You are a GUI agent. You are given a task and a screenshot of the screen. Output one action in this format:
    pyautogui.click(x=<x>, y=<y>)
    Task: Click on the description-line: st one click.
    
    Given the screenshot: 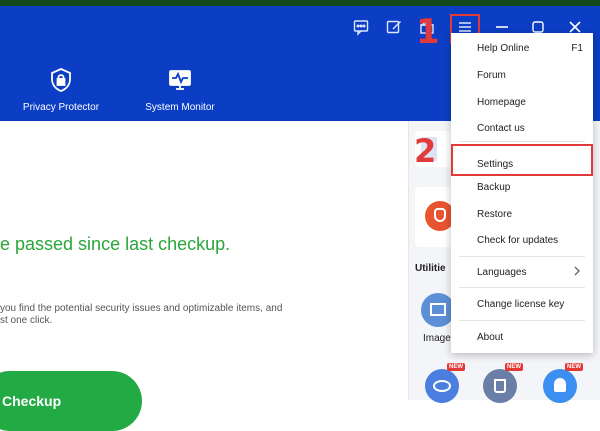 What is the action you would take?
    pyautogui.click(x=26, y=320)
    